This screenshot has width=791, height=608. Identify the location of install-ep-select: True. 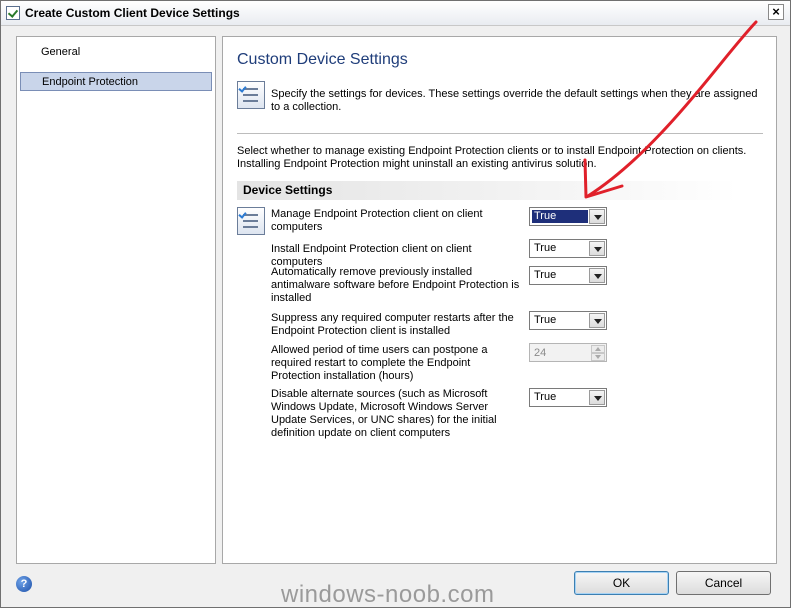
(568, 248).